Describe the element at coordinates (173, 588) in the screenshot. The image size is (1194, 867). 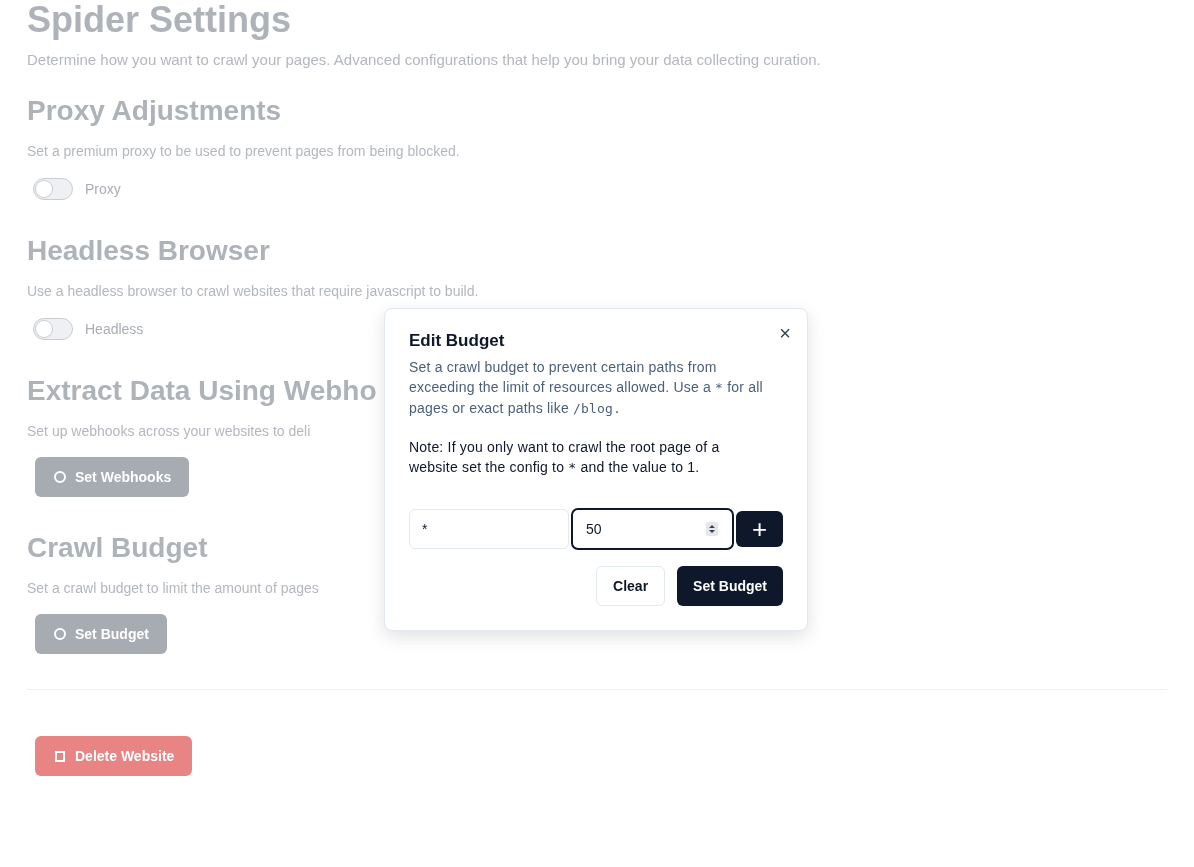
I see `section-description: Set a crawl budget to limit the amount of pages` at that location.